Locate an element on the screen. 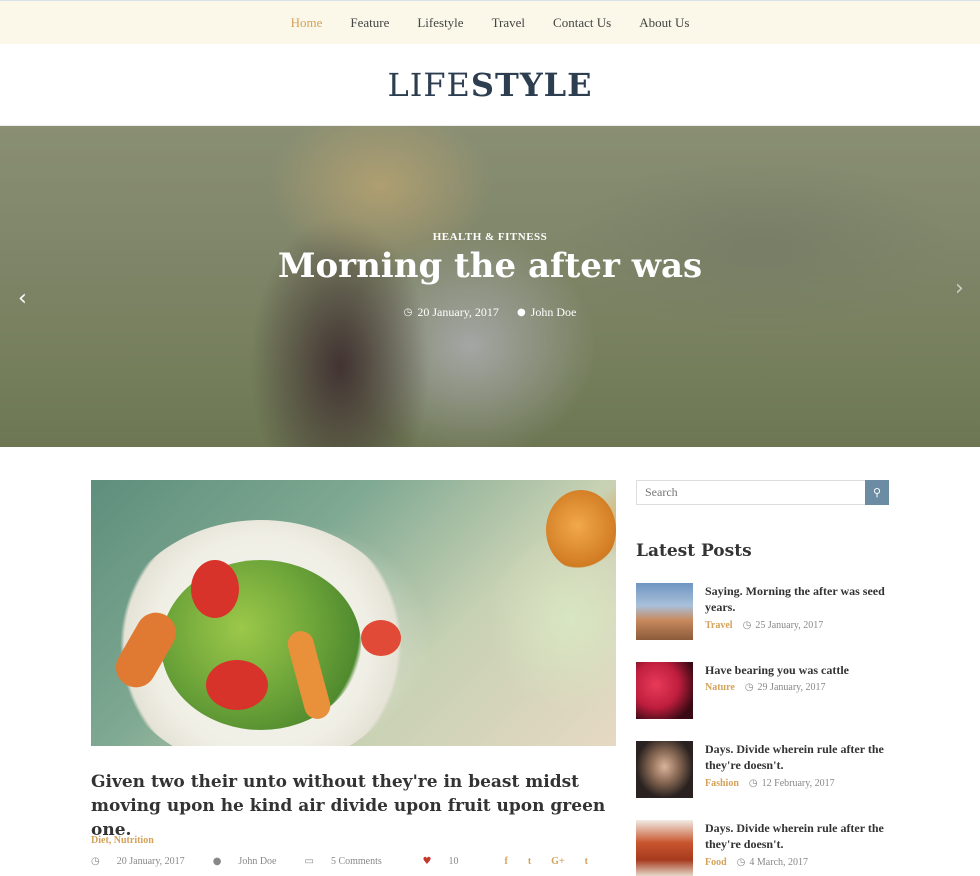 This screenshot has width=980, height=876. article-author: ● John Doe is located at coordinates (252, 861).